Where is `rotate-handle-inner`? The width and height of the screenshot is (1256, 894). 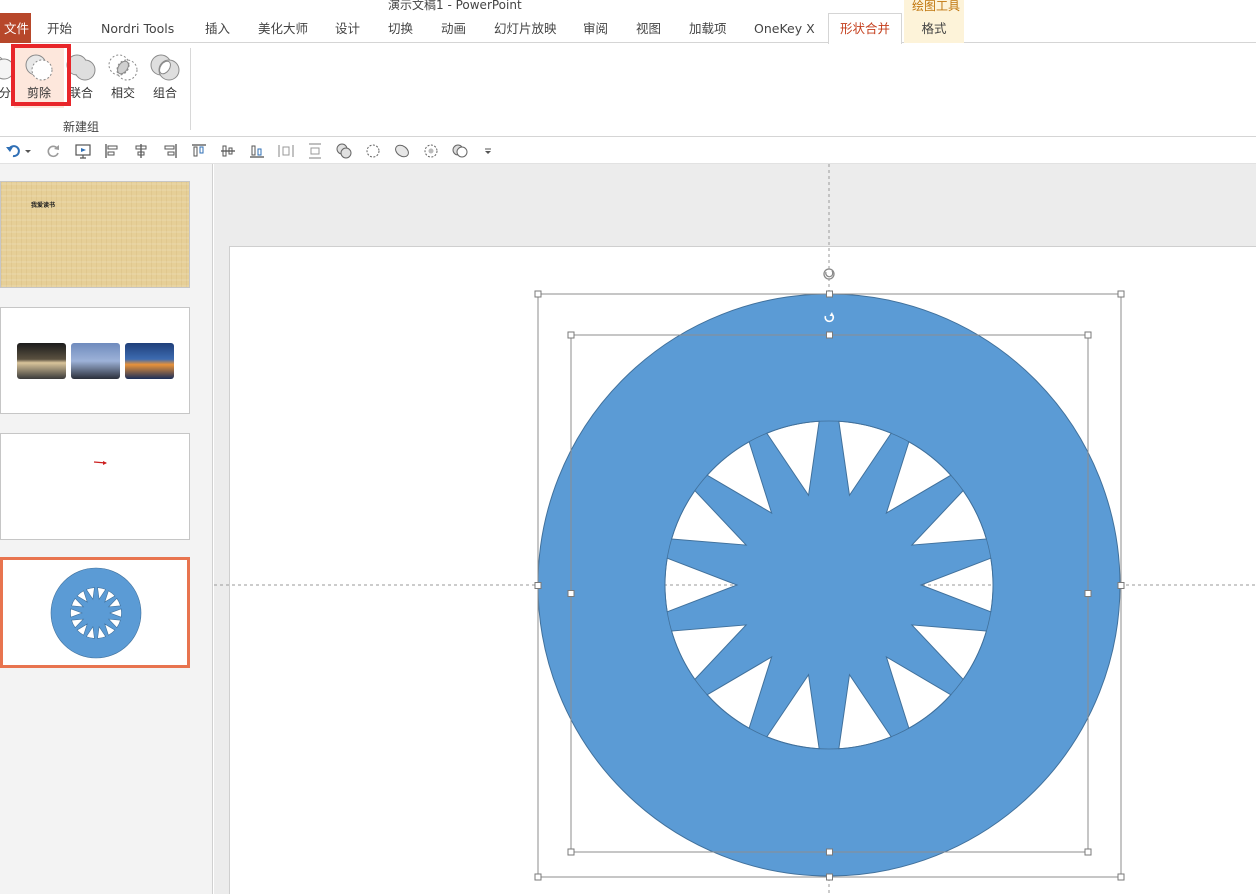 rotate-handle-inner is located at coordinates (829, 317).